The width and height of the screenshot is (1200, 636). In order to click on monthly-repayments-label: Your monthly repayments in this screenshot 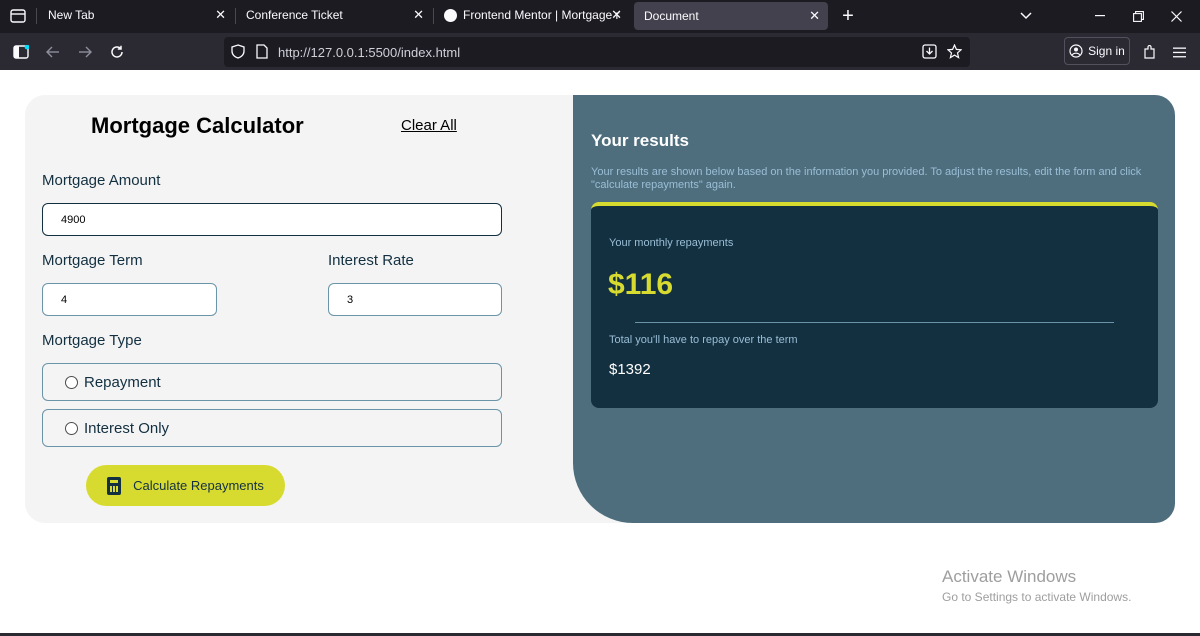, I will do `click(671, 243)`.